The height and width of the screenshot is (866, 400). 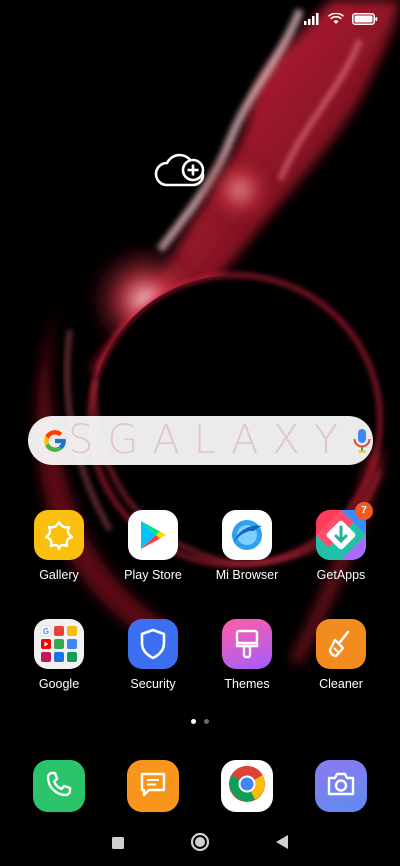 I want to click on app-gallery: Gallery, so click(x=59, y=546).